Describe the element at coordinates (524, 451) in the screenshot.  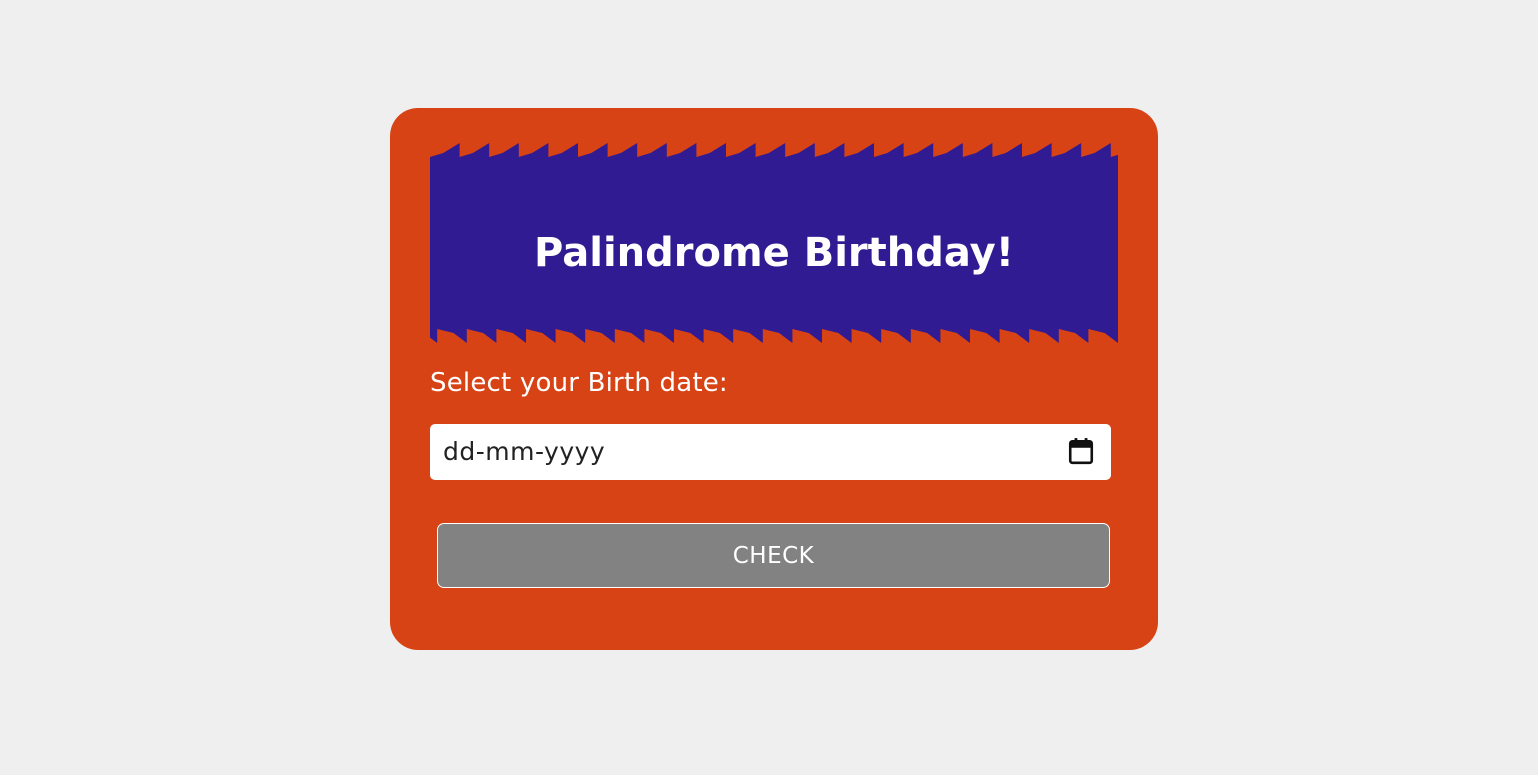
I see `date-placeholder: dd-mm-yyyy` at that location.